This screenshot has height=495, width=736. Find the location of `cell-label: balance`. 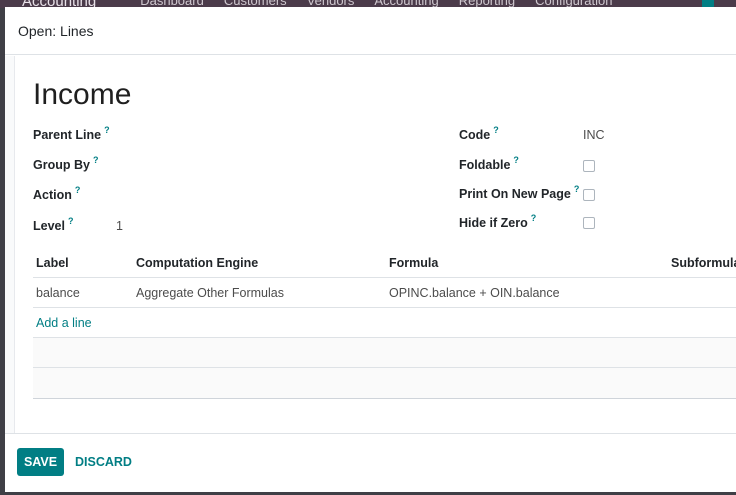

cell-label: balance is located at coordinates (58, 292).